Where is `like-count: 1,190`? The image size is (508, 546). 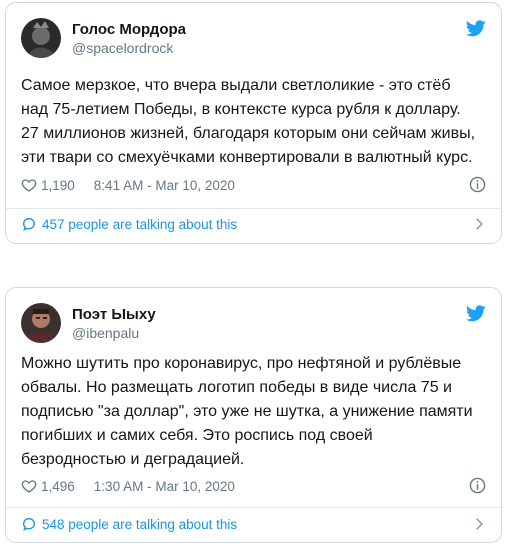 like-count: 1,190 is located at coordinates (58, 185).